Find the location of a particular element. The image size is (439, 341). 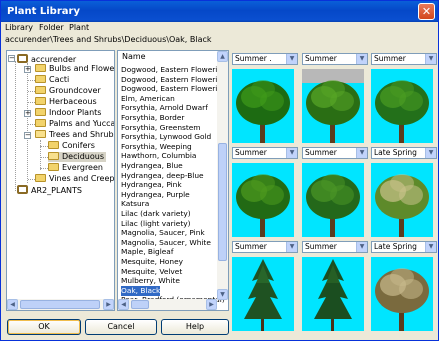

list-item: Forsythia, Arnold Dwarf is located at coordinates (164, 108).